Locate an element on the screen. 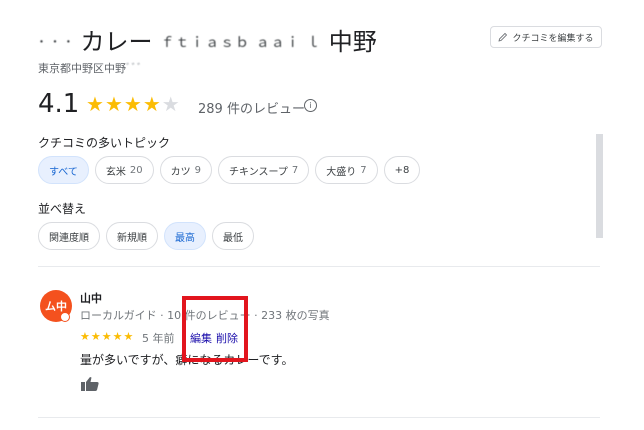 The image size is (644, 430). review-count: 289 件のレビュー is located at coordinates (251, 109).